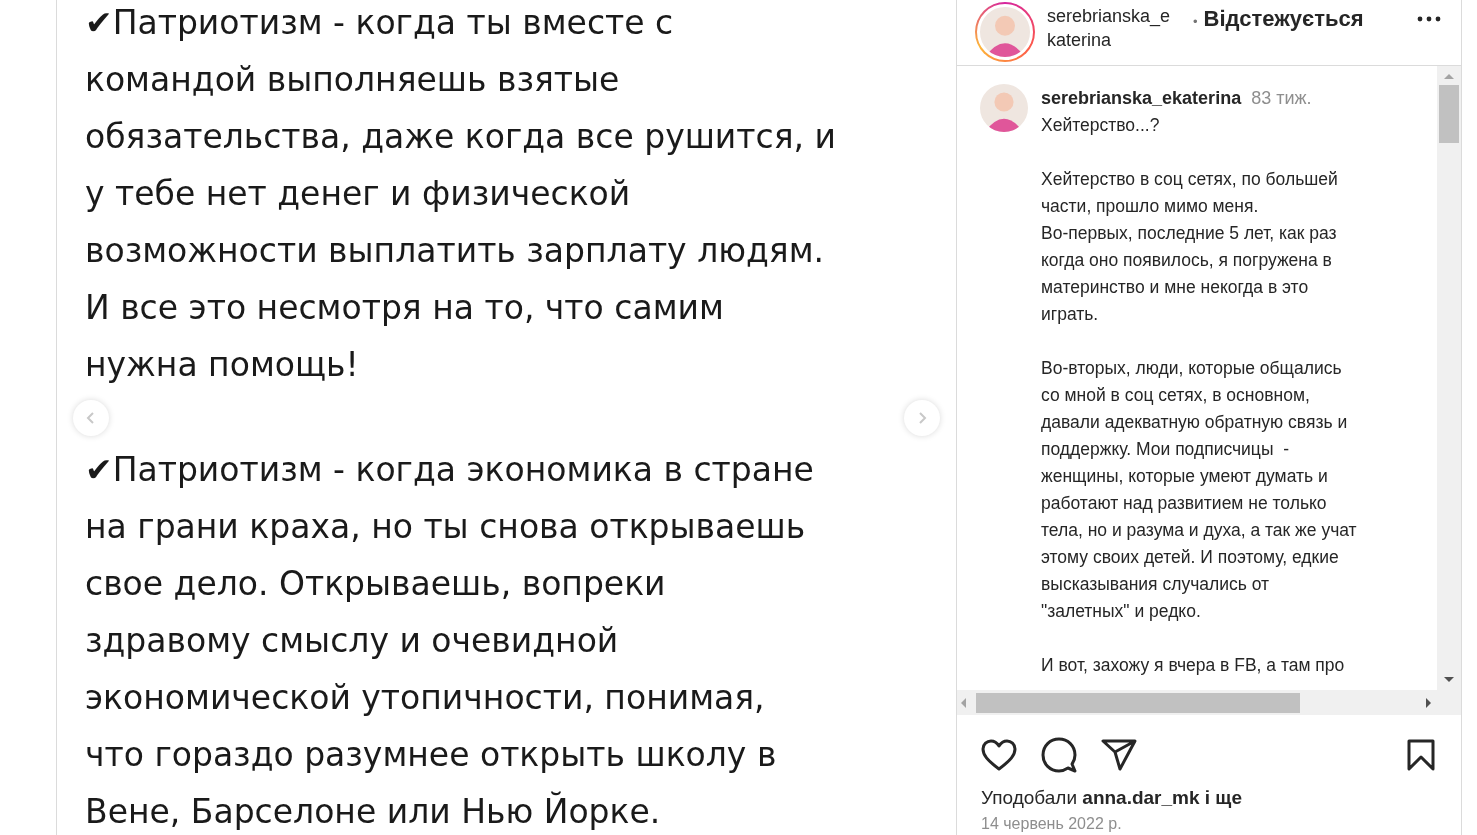 This screenshot has height=835, width=1477. I want to click on horizontal-scrollbar, so click(1209, 702).